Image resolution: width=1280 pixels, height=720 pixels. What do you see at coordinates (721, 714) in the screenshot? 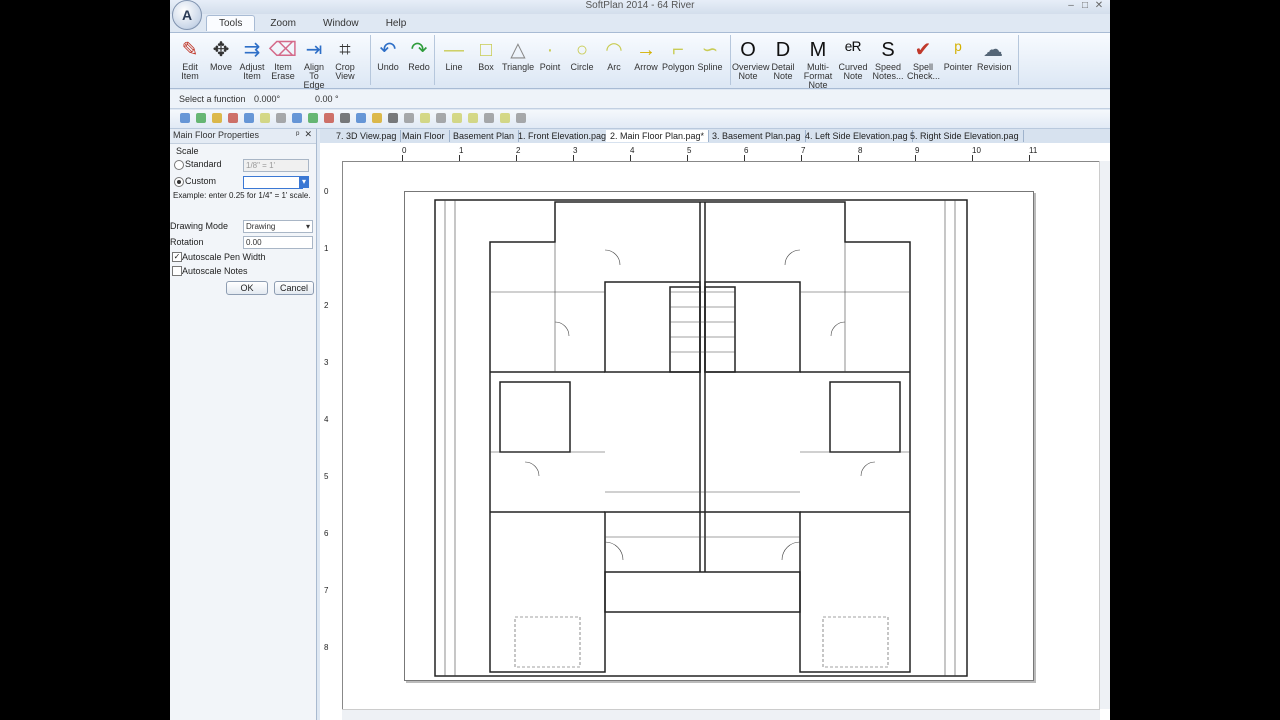
I see `horizontal-scrollbar` at bounding box center [721, 714].